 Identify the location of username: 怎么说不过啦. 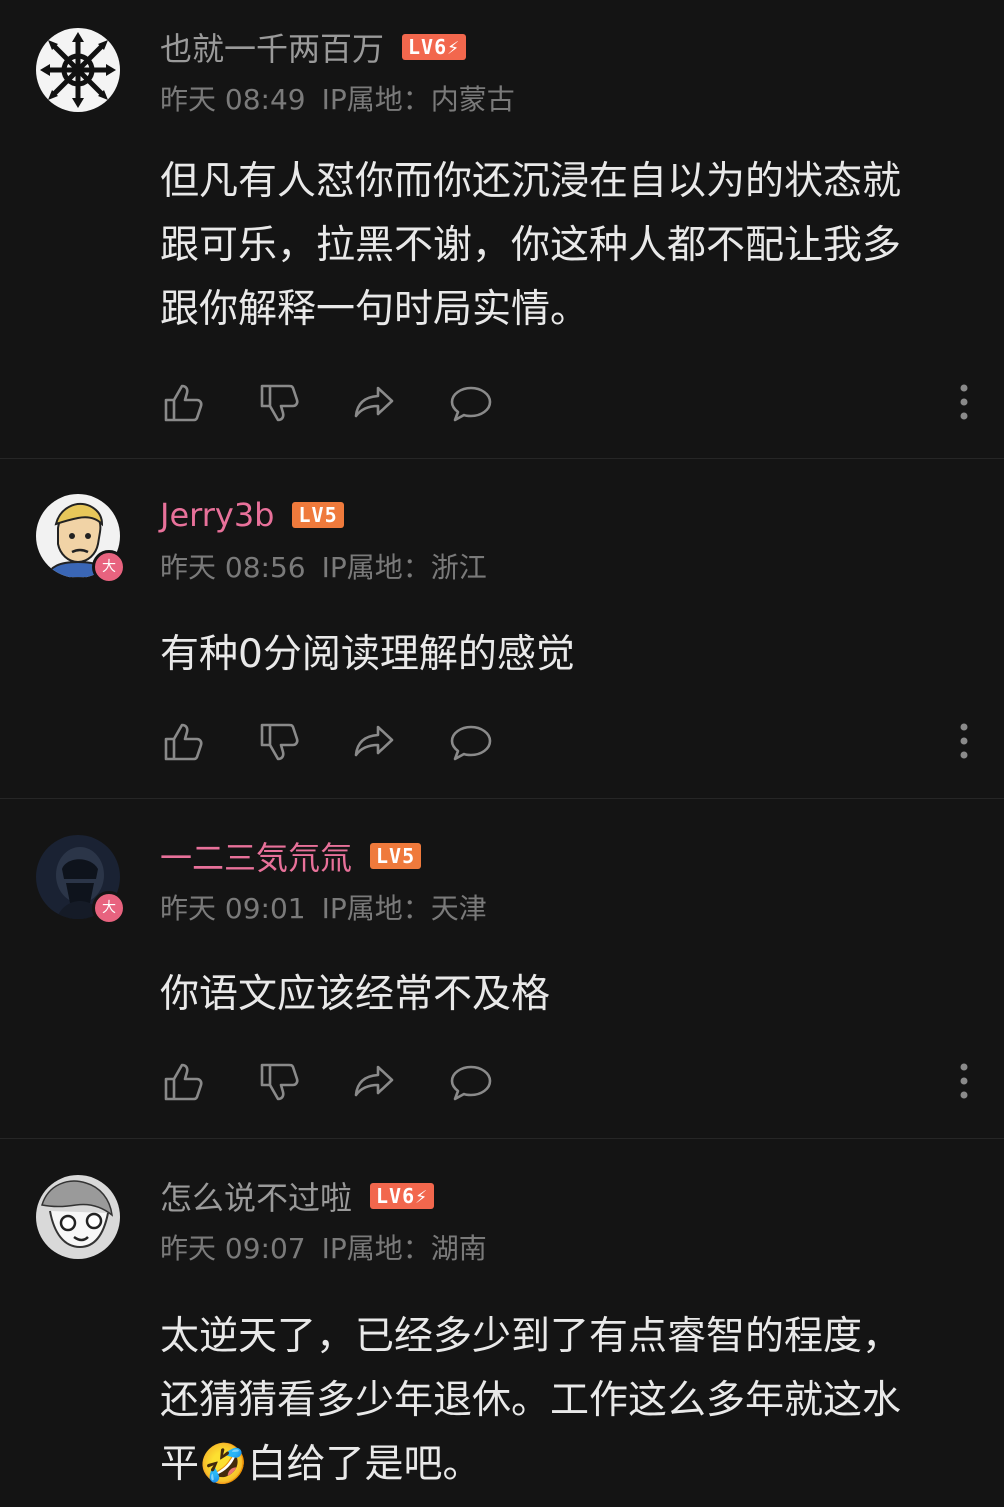
(256, 1196).